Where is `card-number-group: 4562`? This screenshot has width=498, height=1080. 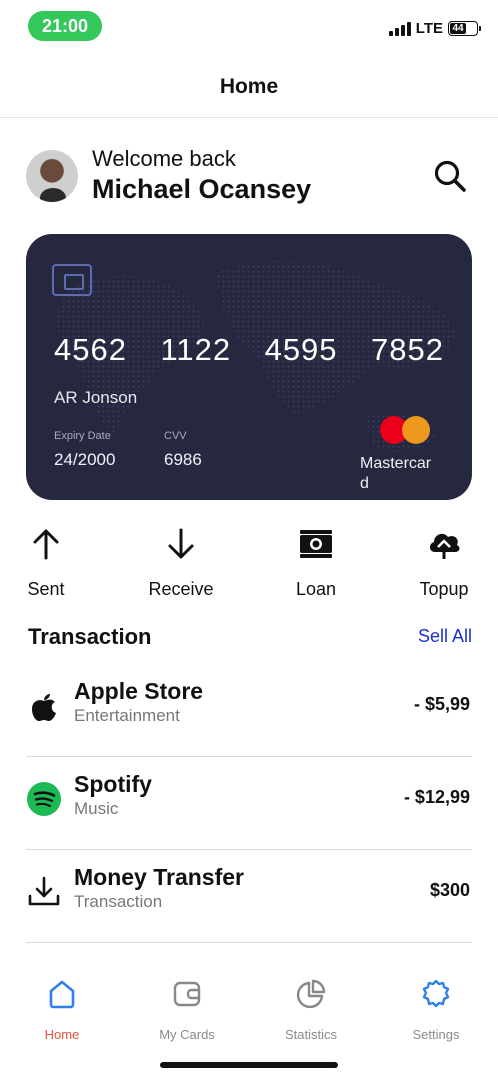 card-number-group: 4562 is located at coordinates (90, 349).